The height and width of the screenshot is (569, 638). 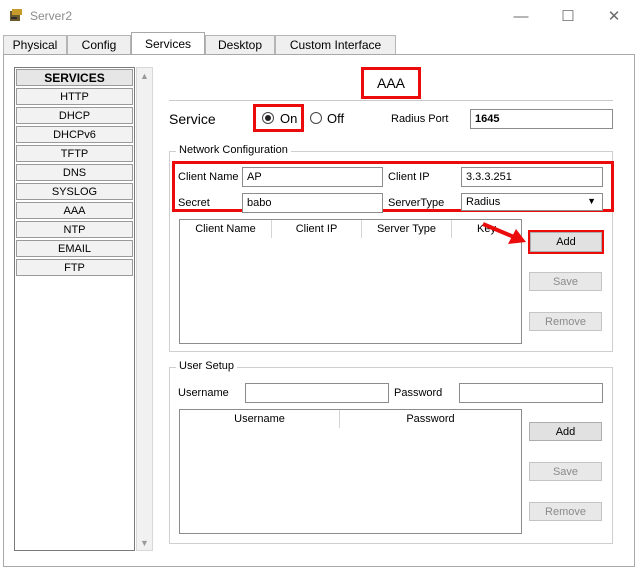 I want to click on secret-input: babo, so click(x=312, y=203).